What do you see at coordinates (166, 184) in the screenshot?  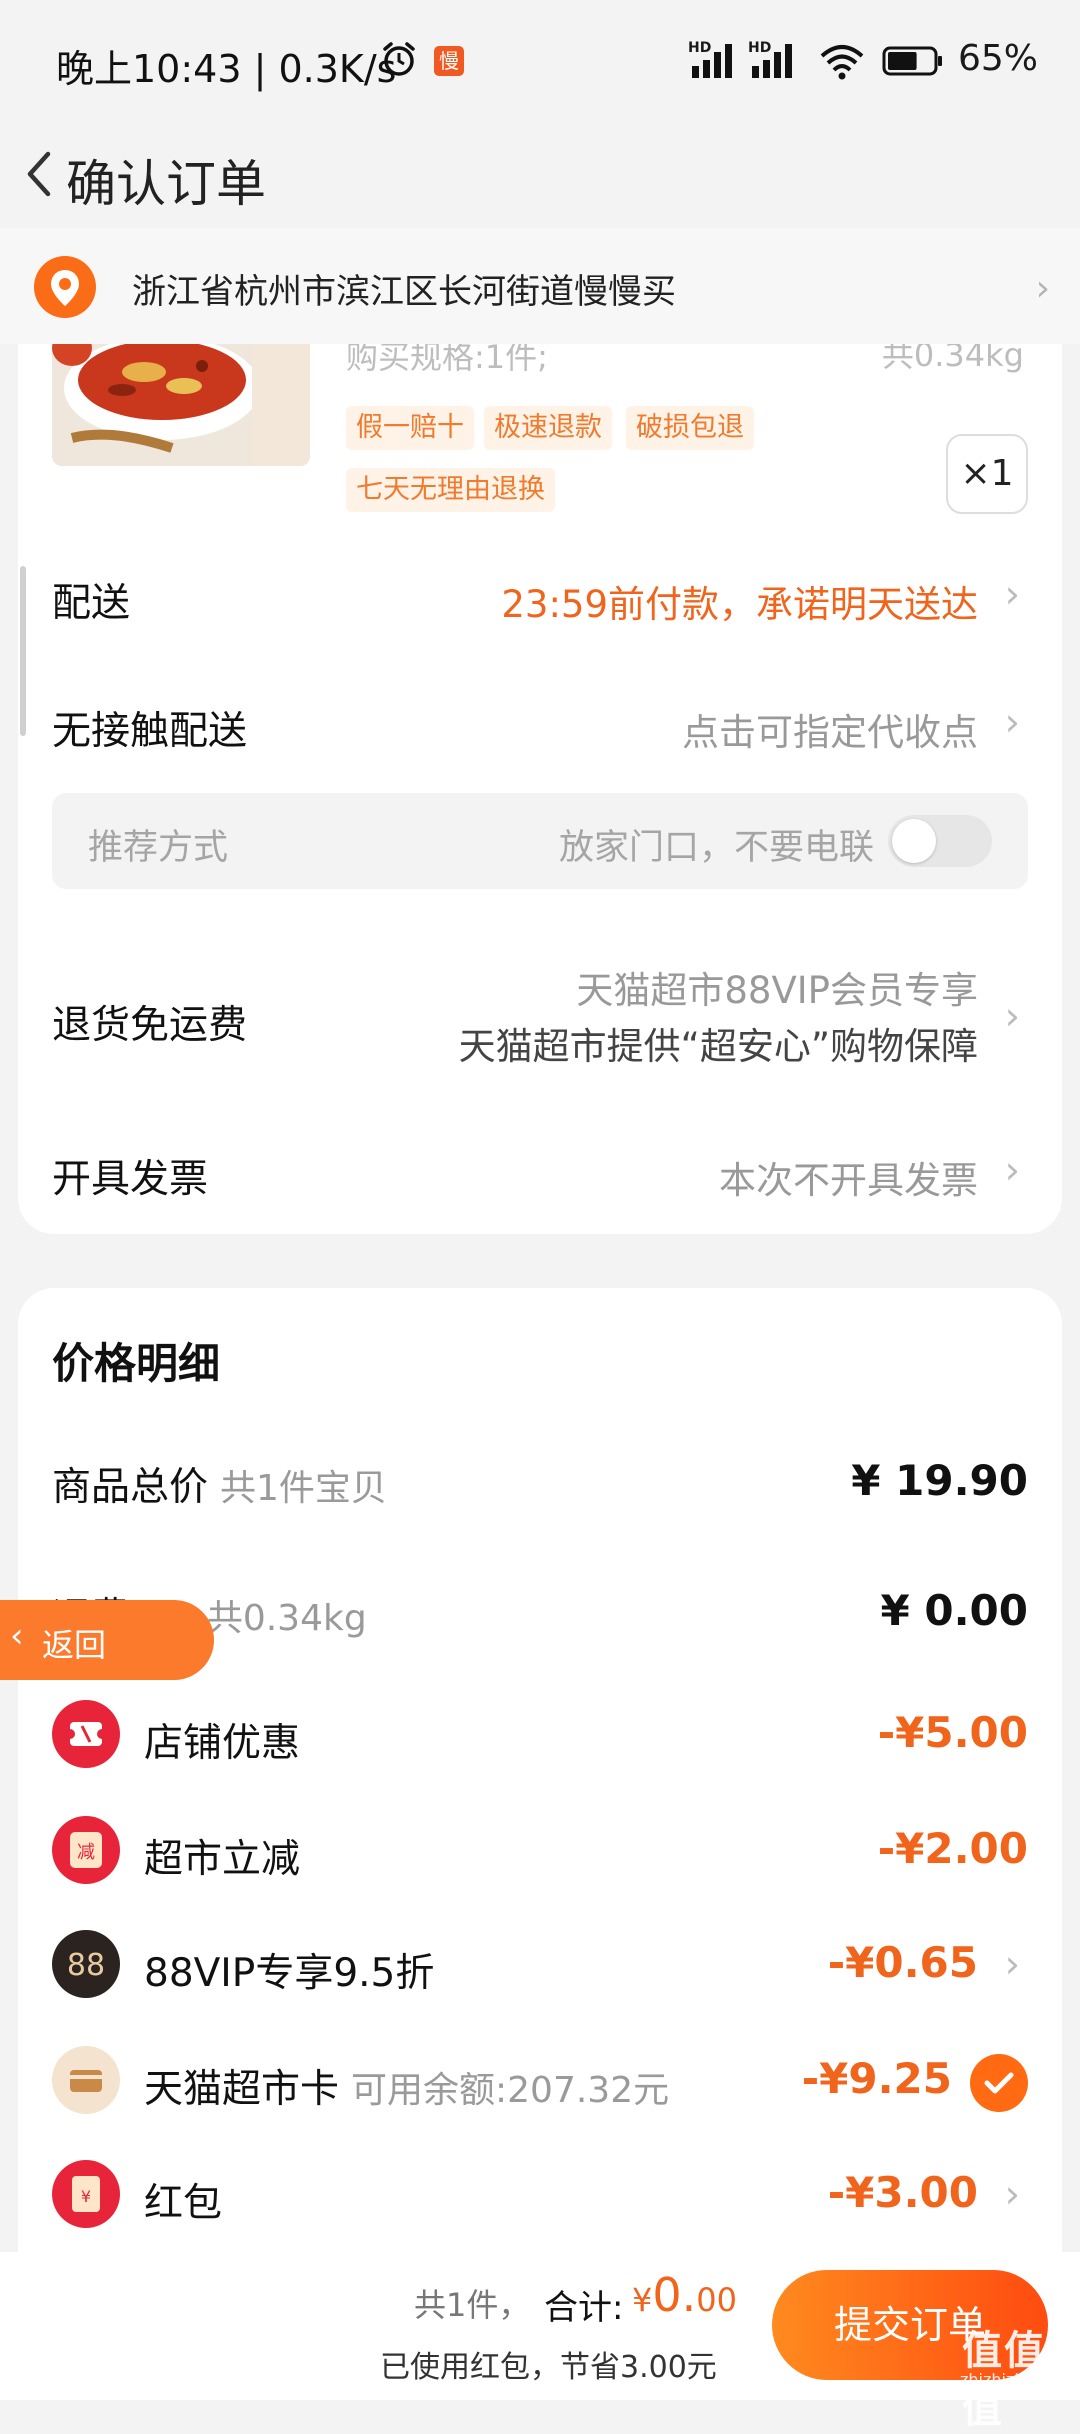 I see `page-title: 确认订单` at bounding box center [166, 184].